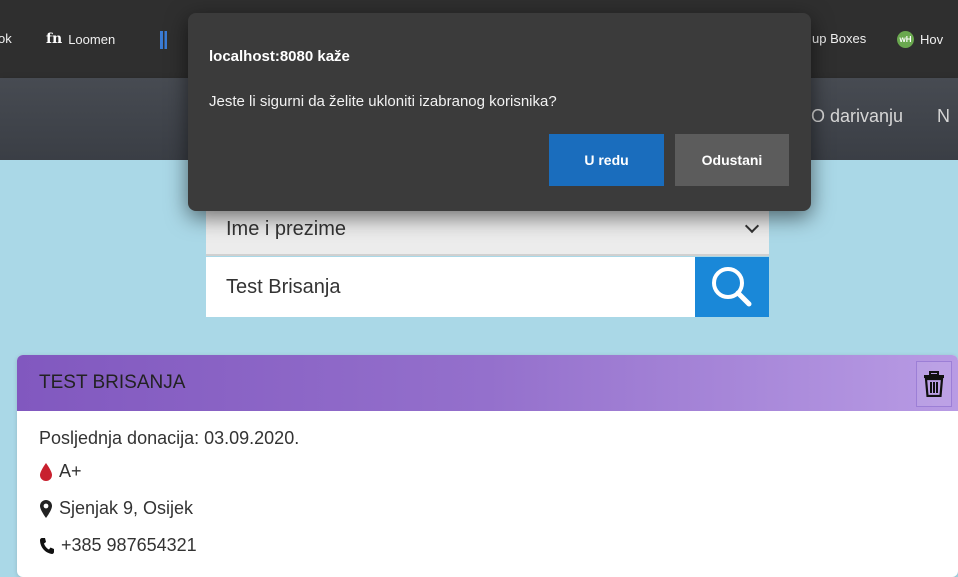 Image resolution: width=958 pixels, height=577 pixels. Describe the element at coordinates (279, 56) in the screenshot. I see `dialog-title: localhost:8080 kaže` at that location.